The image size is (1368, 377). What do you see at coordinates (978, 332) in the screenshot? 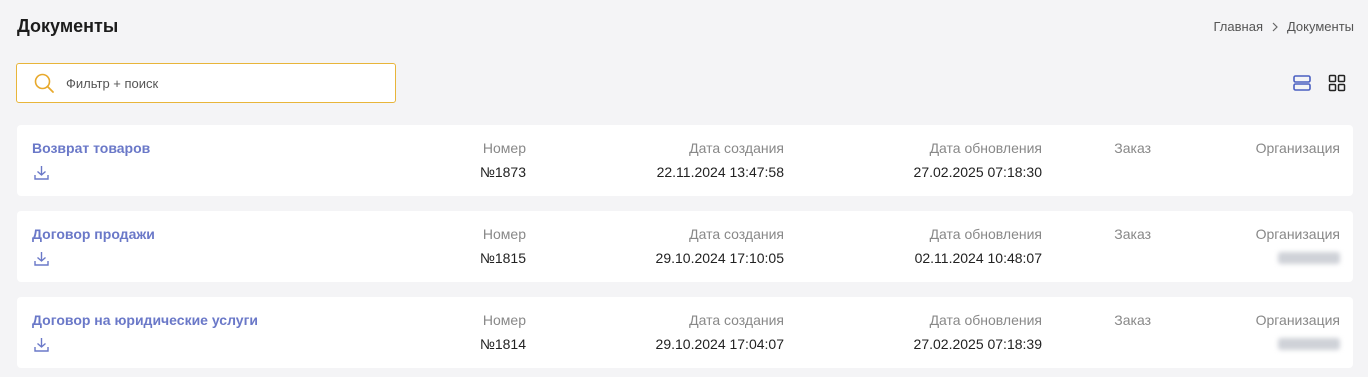
I see `updated-column: Дата обновления 27.02.2025 07:18:39` at bounding box center [978, 332].